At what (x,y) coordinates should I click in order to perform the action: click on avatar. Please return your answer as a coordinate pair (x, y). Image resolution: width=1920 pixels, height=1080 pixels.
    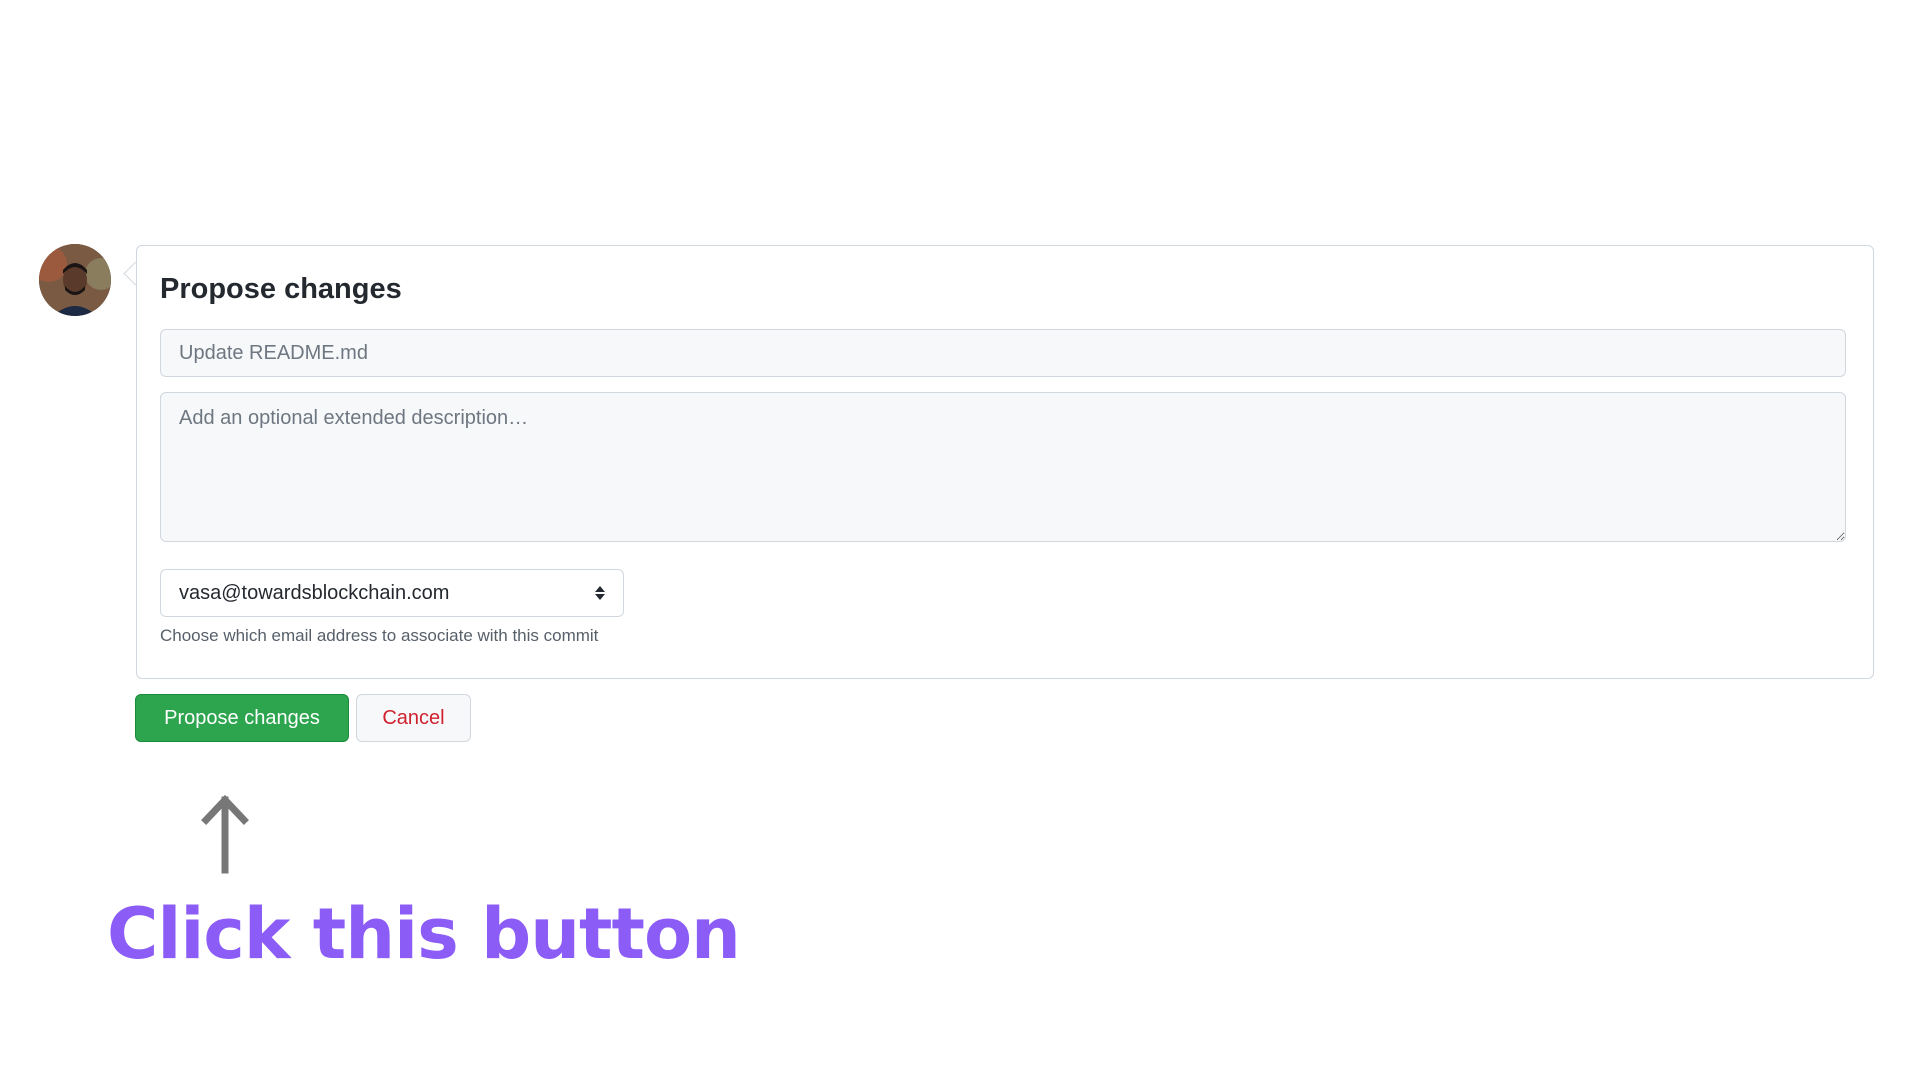
    Looking at the image, I should click on (75, 280).